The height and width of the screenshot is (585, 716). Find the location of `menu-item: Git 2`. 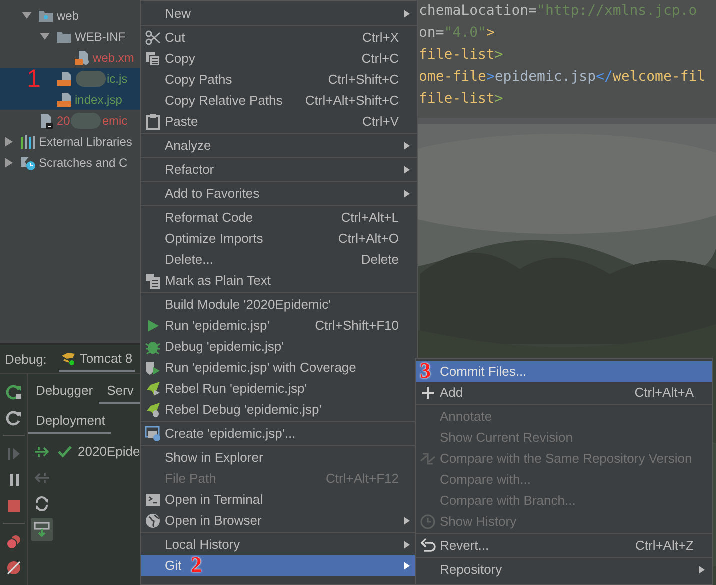

menu-item: Git 2 is located at coordinates (279, 565).